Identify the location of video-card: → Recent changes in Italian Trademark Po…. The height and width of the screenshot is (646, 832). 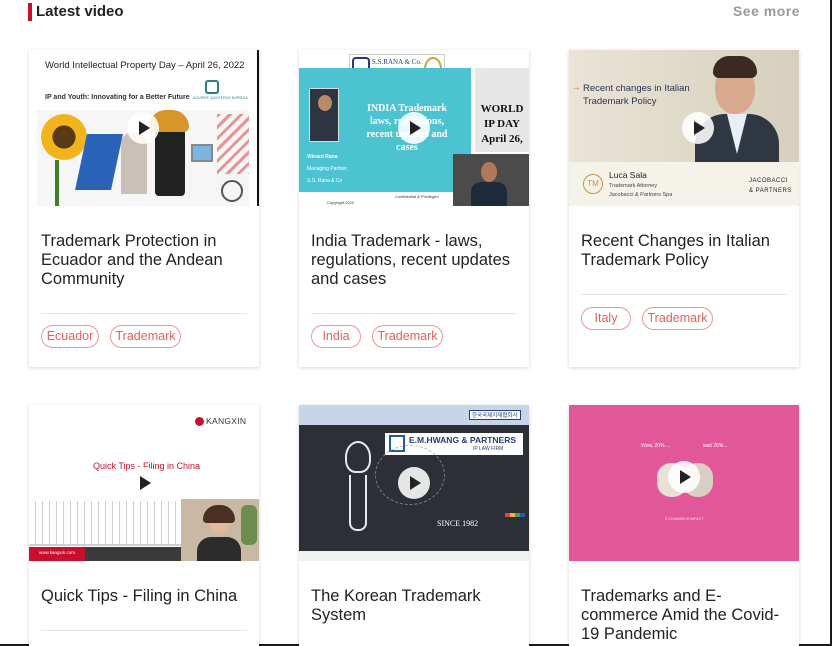
(684, 208).